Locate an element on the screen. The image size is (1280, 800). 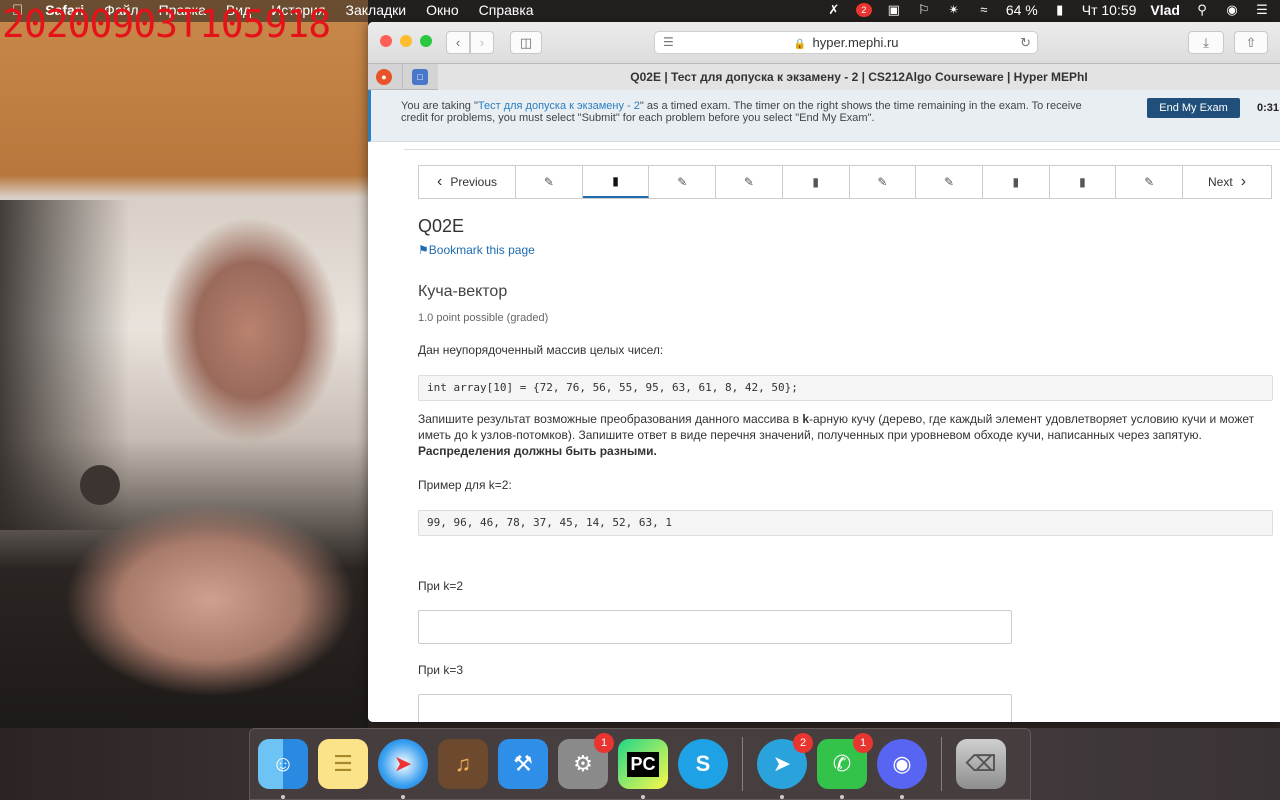
reader-view-icon: ☰ is located at coordinates (668, 42).